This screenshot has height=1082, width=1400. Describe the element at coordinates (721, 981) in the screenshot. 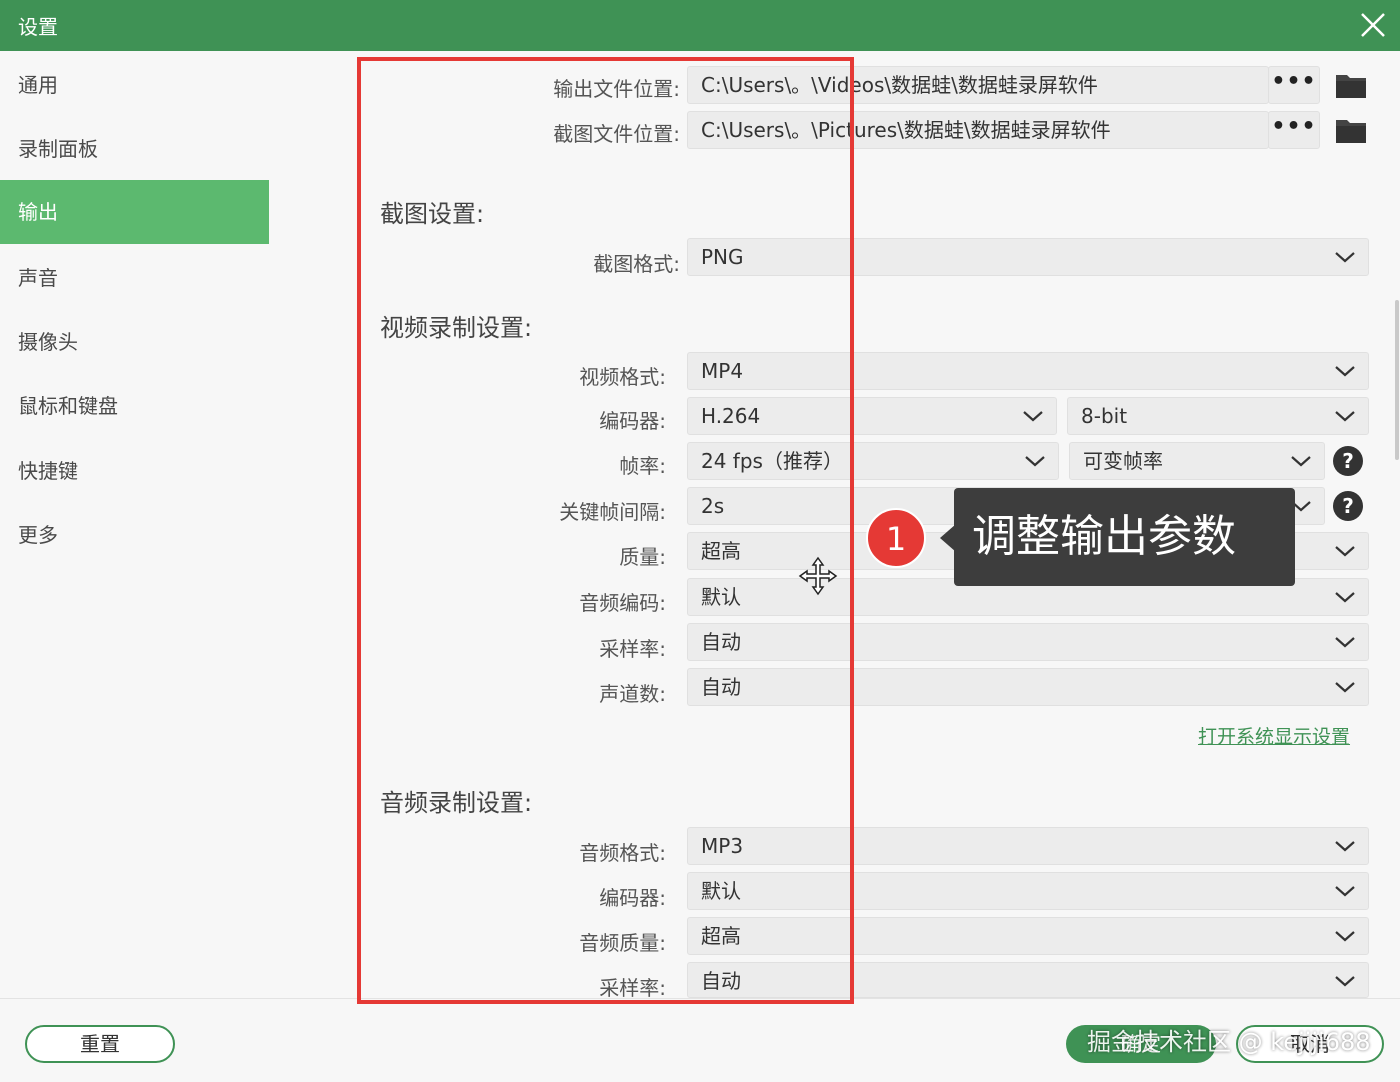

I see `audio-sample-rate-value: 自动` at that location.